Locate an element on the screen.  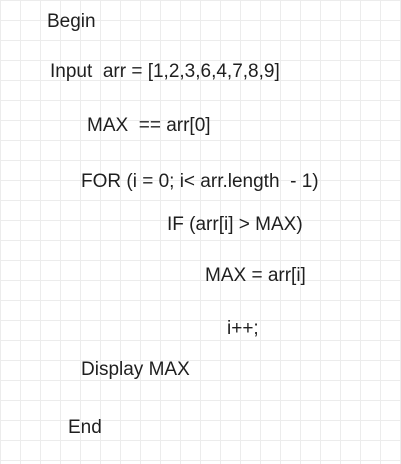
input-statement: Input arr = [1,2,3,6,4,7,8,9] is located at coordinates (165, 71).